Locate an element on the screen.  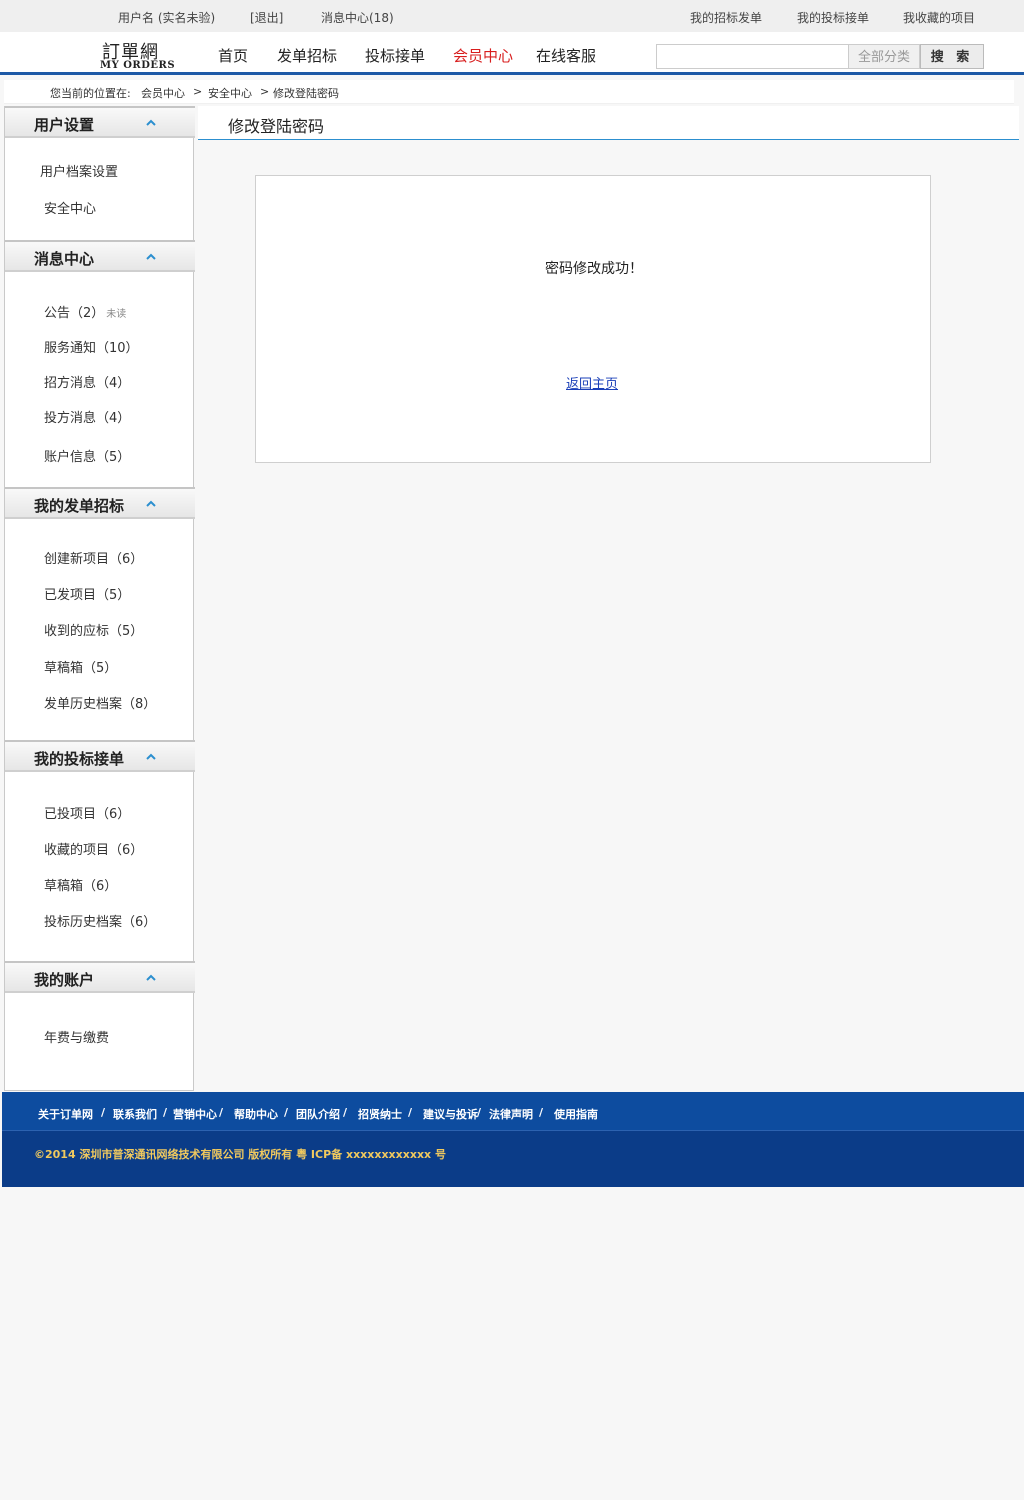
breadcrumb-prefix: 您当前的位置在: is located at coordinates (90, 93).